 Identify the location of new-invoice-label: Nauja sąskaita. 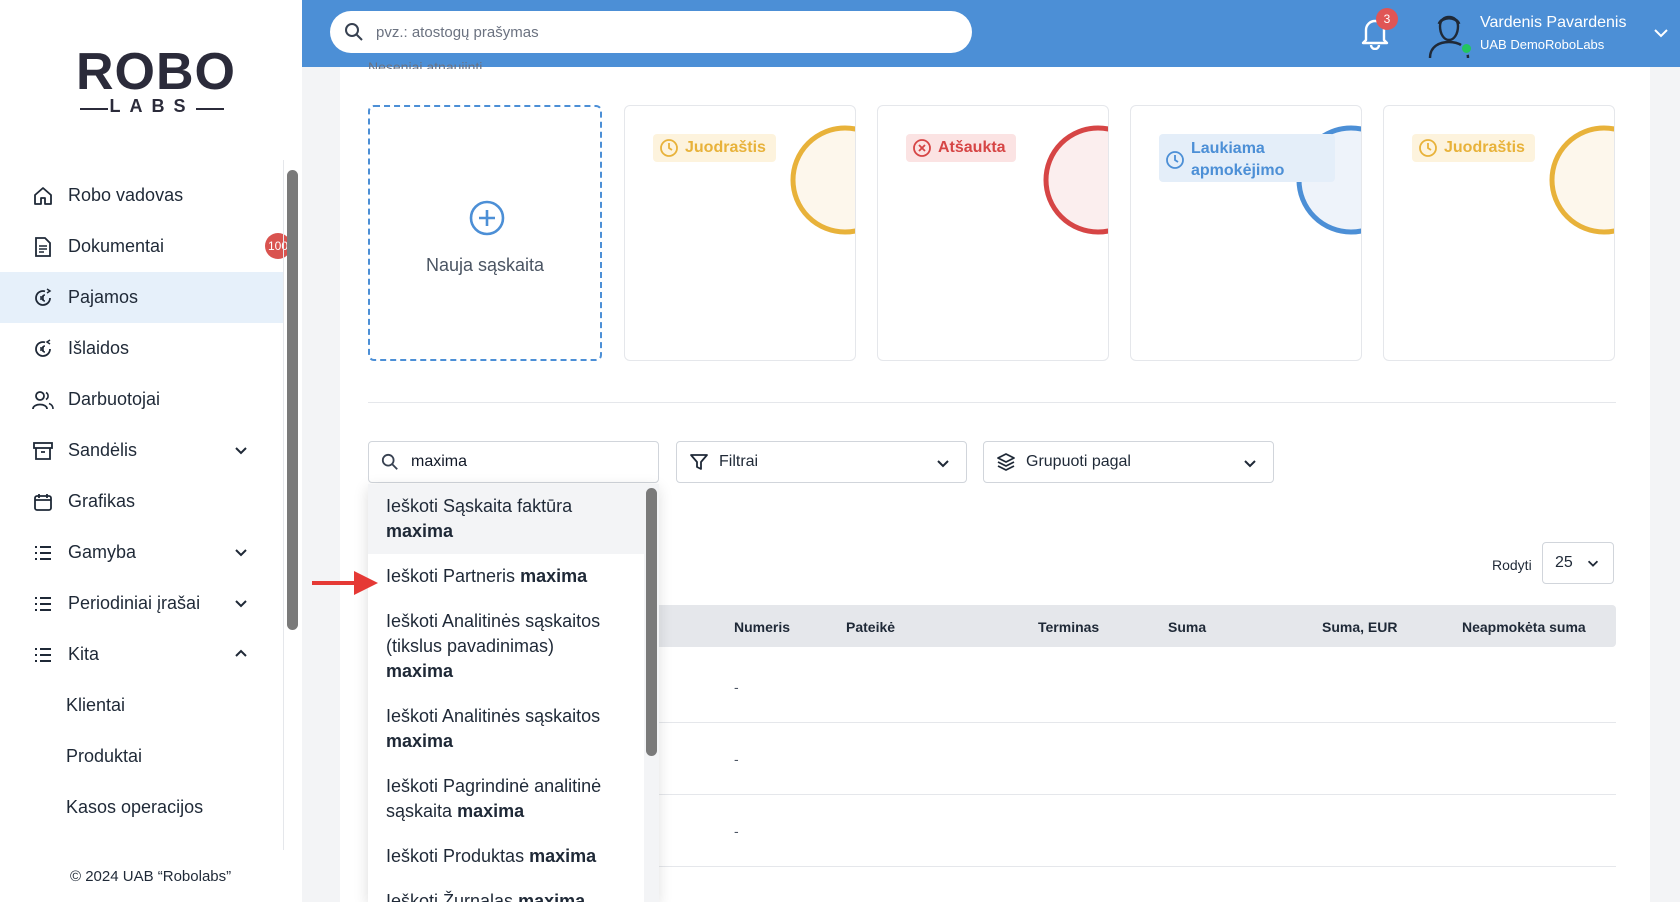
(485, 265).